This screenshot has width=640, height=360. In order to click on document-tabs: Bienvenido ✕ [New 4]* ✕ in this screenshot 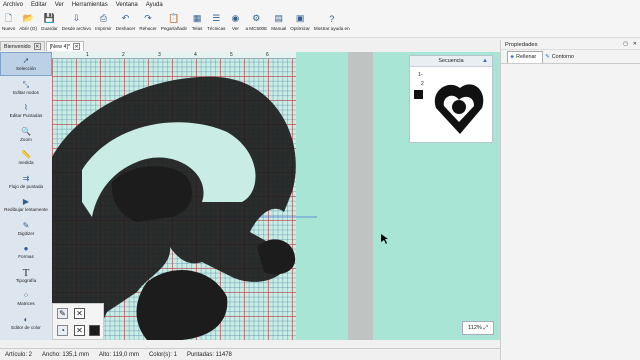, I will do `click(250, 45)`.